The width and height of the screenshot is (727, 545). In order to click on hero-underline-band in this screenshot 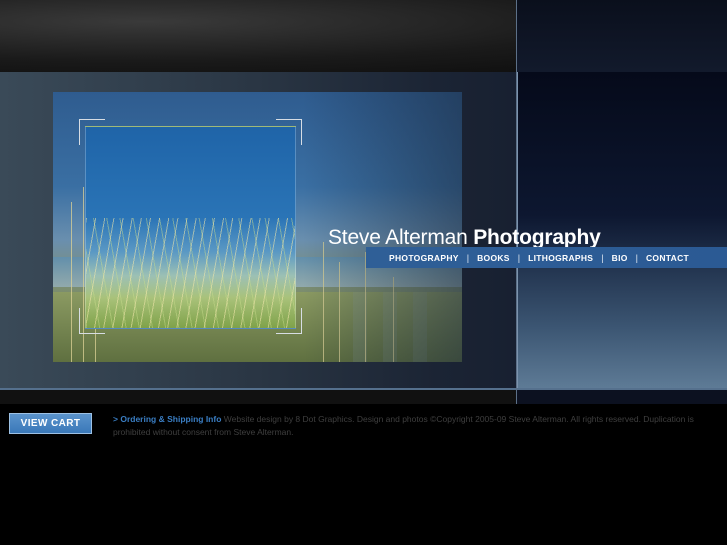, I will do `click(363, 397)`.